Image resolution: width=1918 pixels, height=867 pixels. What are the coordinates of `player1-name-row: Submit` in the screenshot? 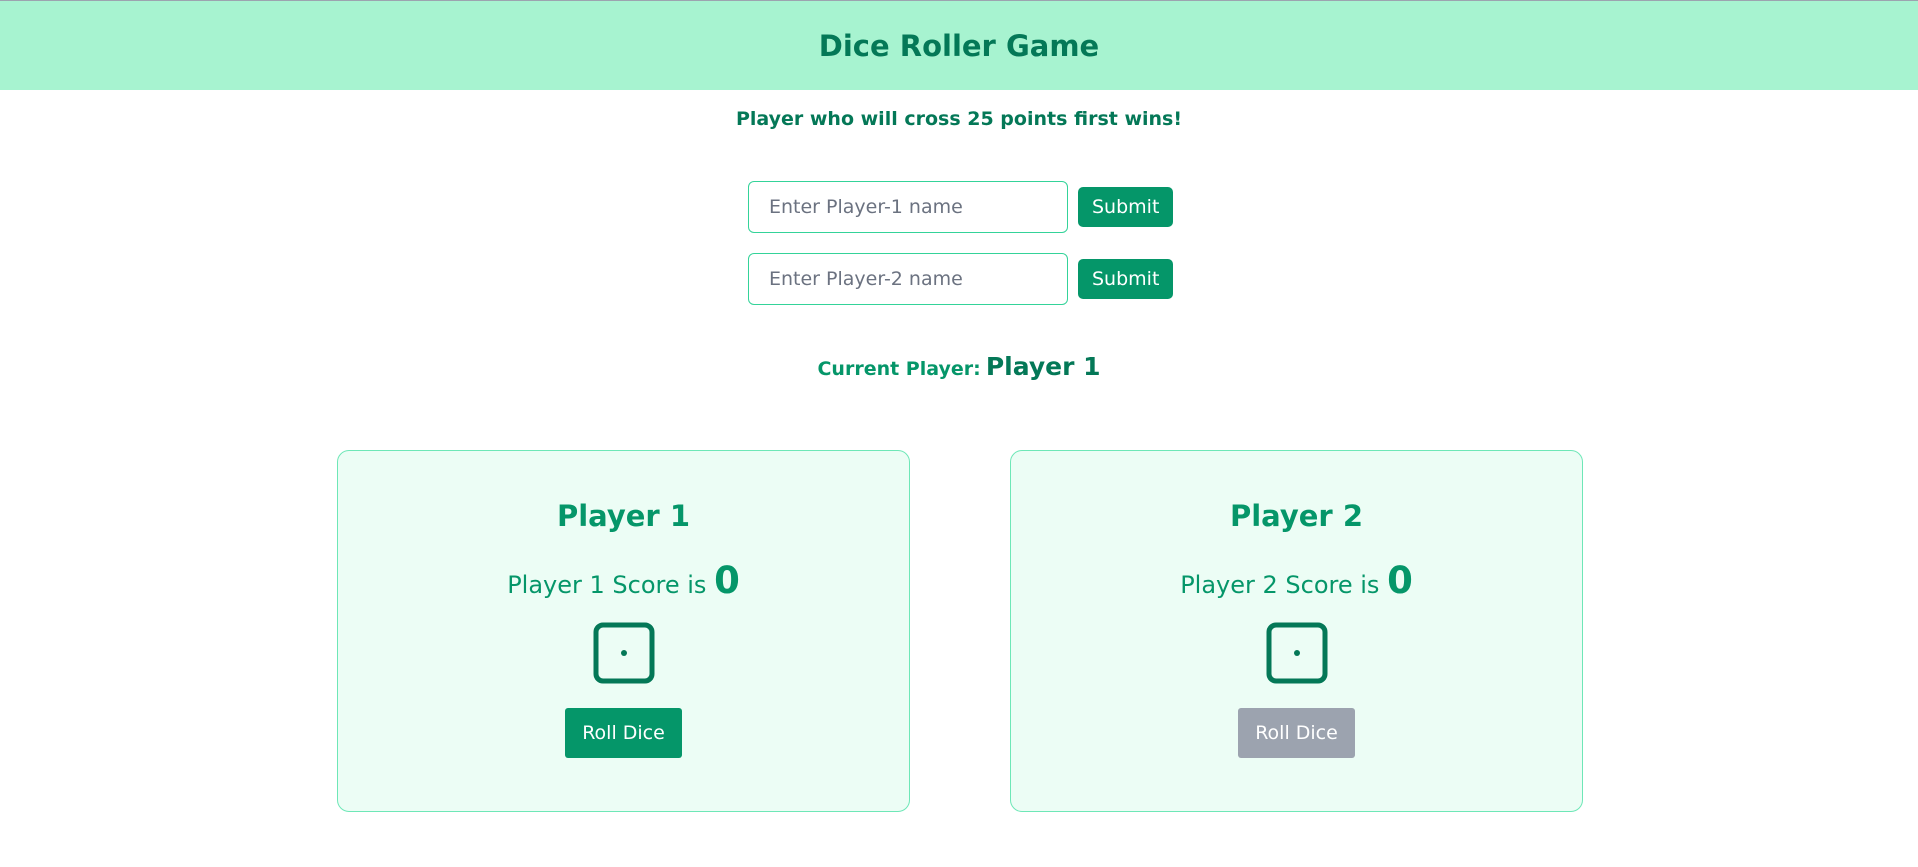 It's located at (961, 207).